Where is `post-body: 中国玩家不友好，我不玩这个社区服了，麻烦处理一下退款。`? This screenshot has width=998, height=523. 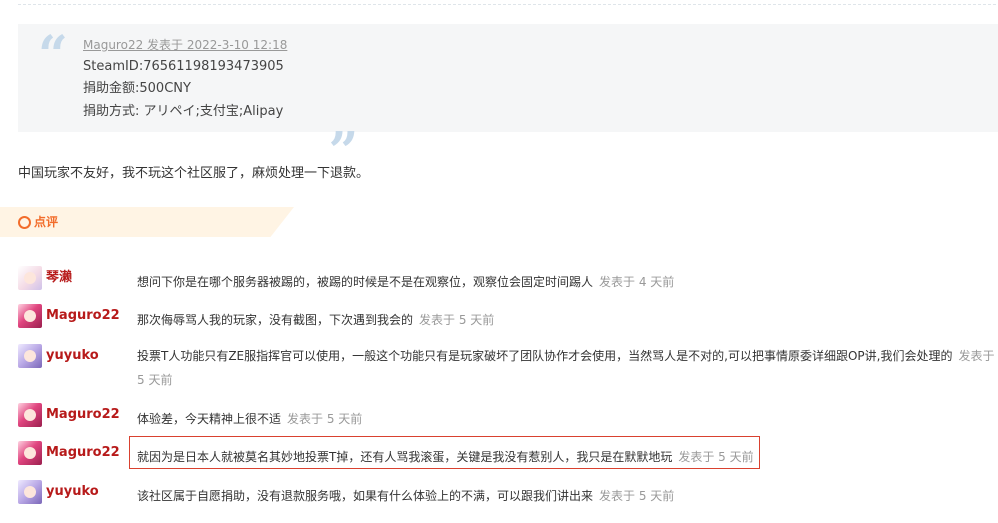 post-body: 中国玩家不友好，我不玩这个社区服了，麻烦处理一下退款。 is located at coordinates (194, 173).